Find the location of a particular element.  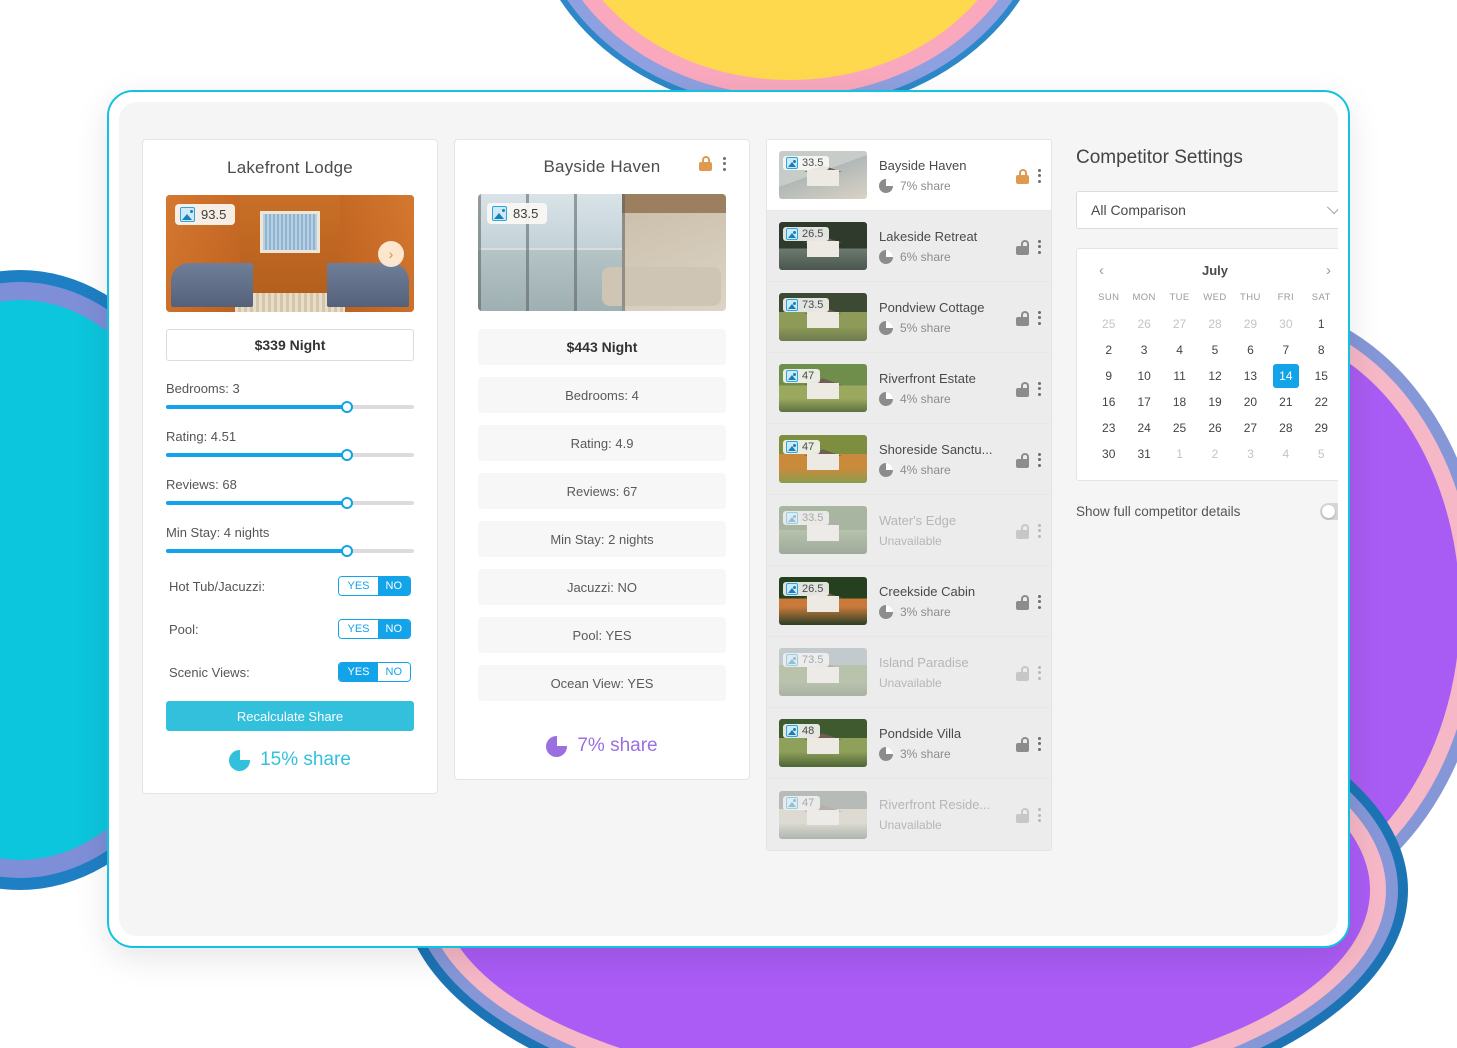

calendar-day: 24 is located at coordinates (1143, 428).